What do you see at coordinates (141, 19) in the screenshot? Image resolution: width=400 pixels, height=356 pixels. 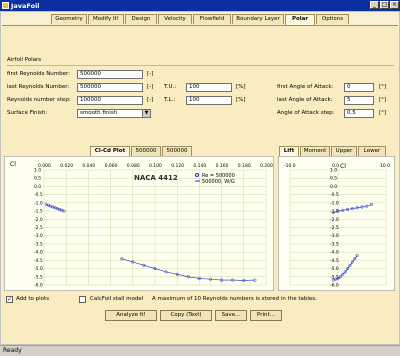 I see `tab-design: Design` at bounding box center [141, 19].